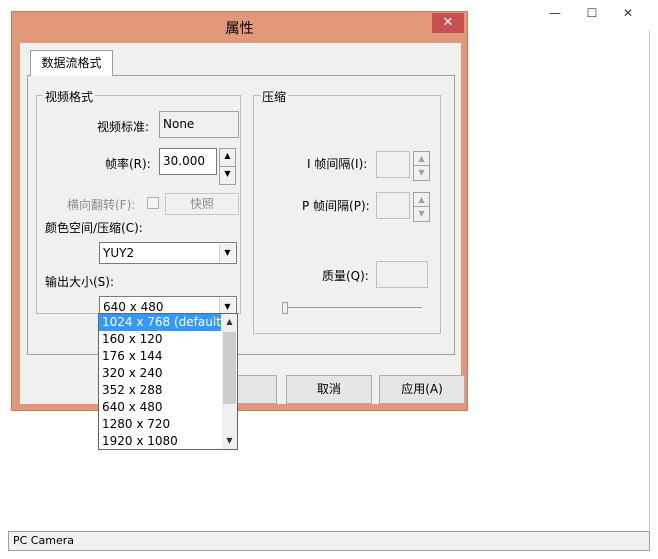  I want to click on dropdown-option: 1024 x 768 (default), so click(162, 322).